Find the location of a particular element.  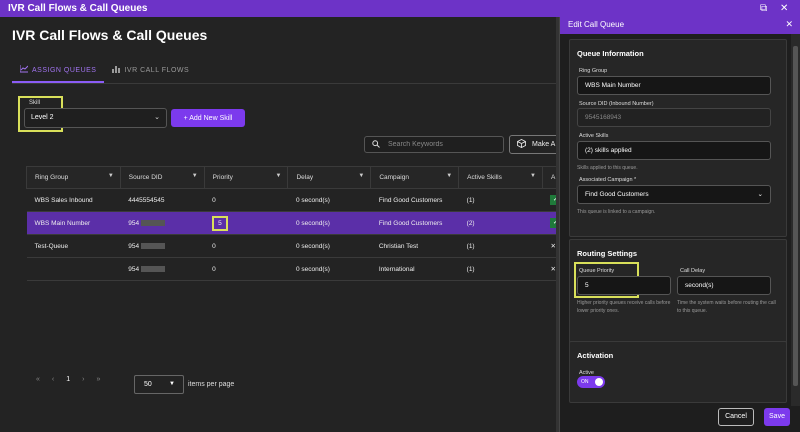

tab-divider is located at coordinates (284, 83).